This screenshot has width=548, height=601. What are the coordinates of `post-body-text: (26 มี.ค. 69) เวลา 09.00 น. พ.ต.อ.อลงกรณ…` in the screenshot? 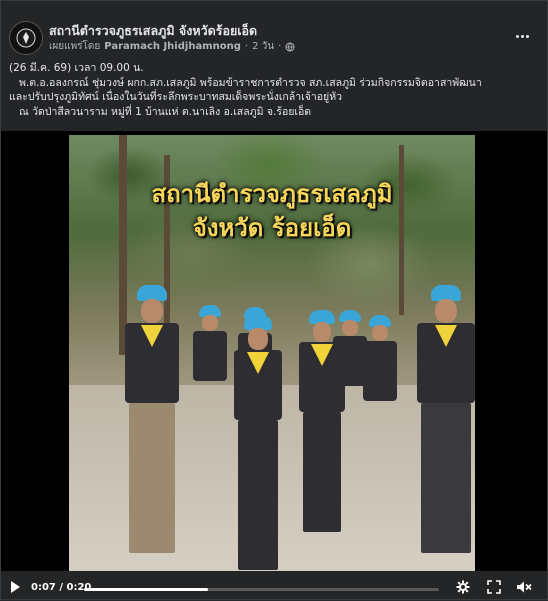 It's located at (275, 90).